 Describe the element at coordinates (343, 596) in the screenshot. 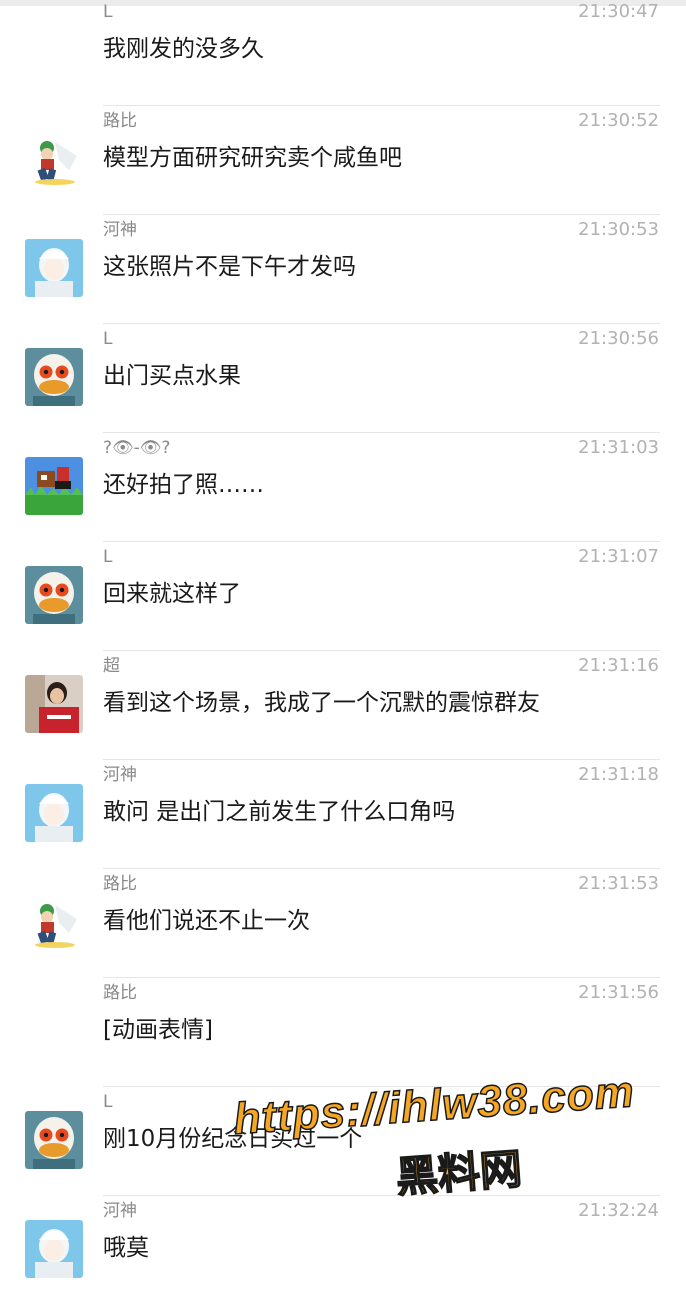

I see `chat-message: L 21:31:07 回来就这样了` at that location.